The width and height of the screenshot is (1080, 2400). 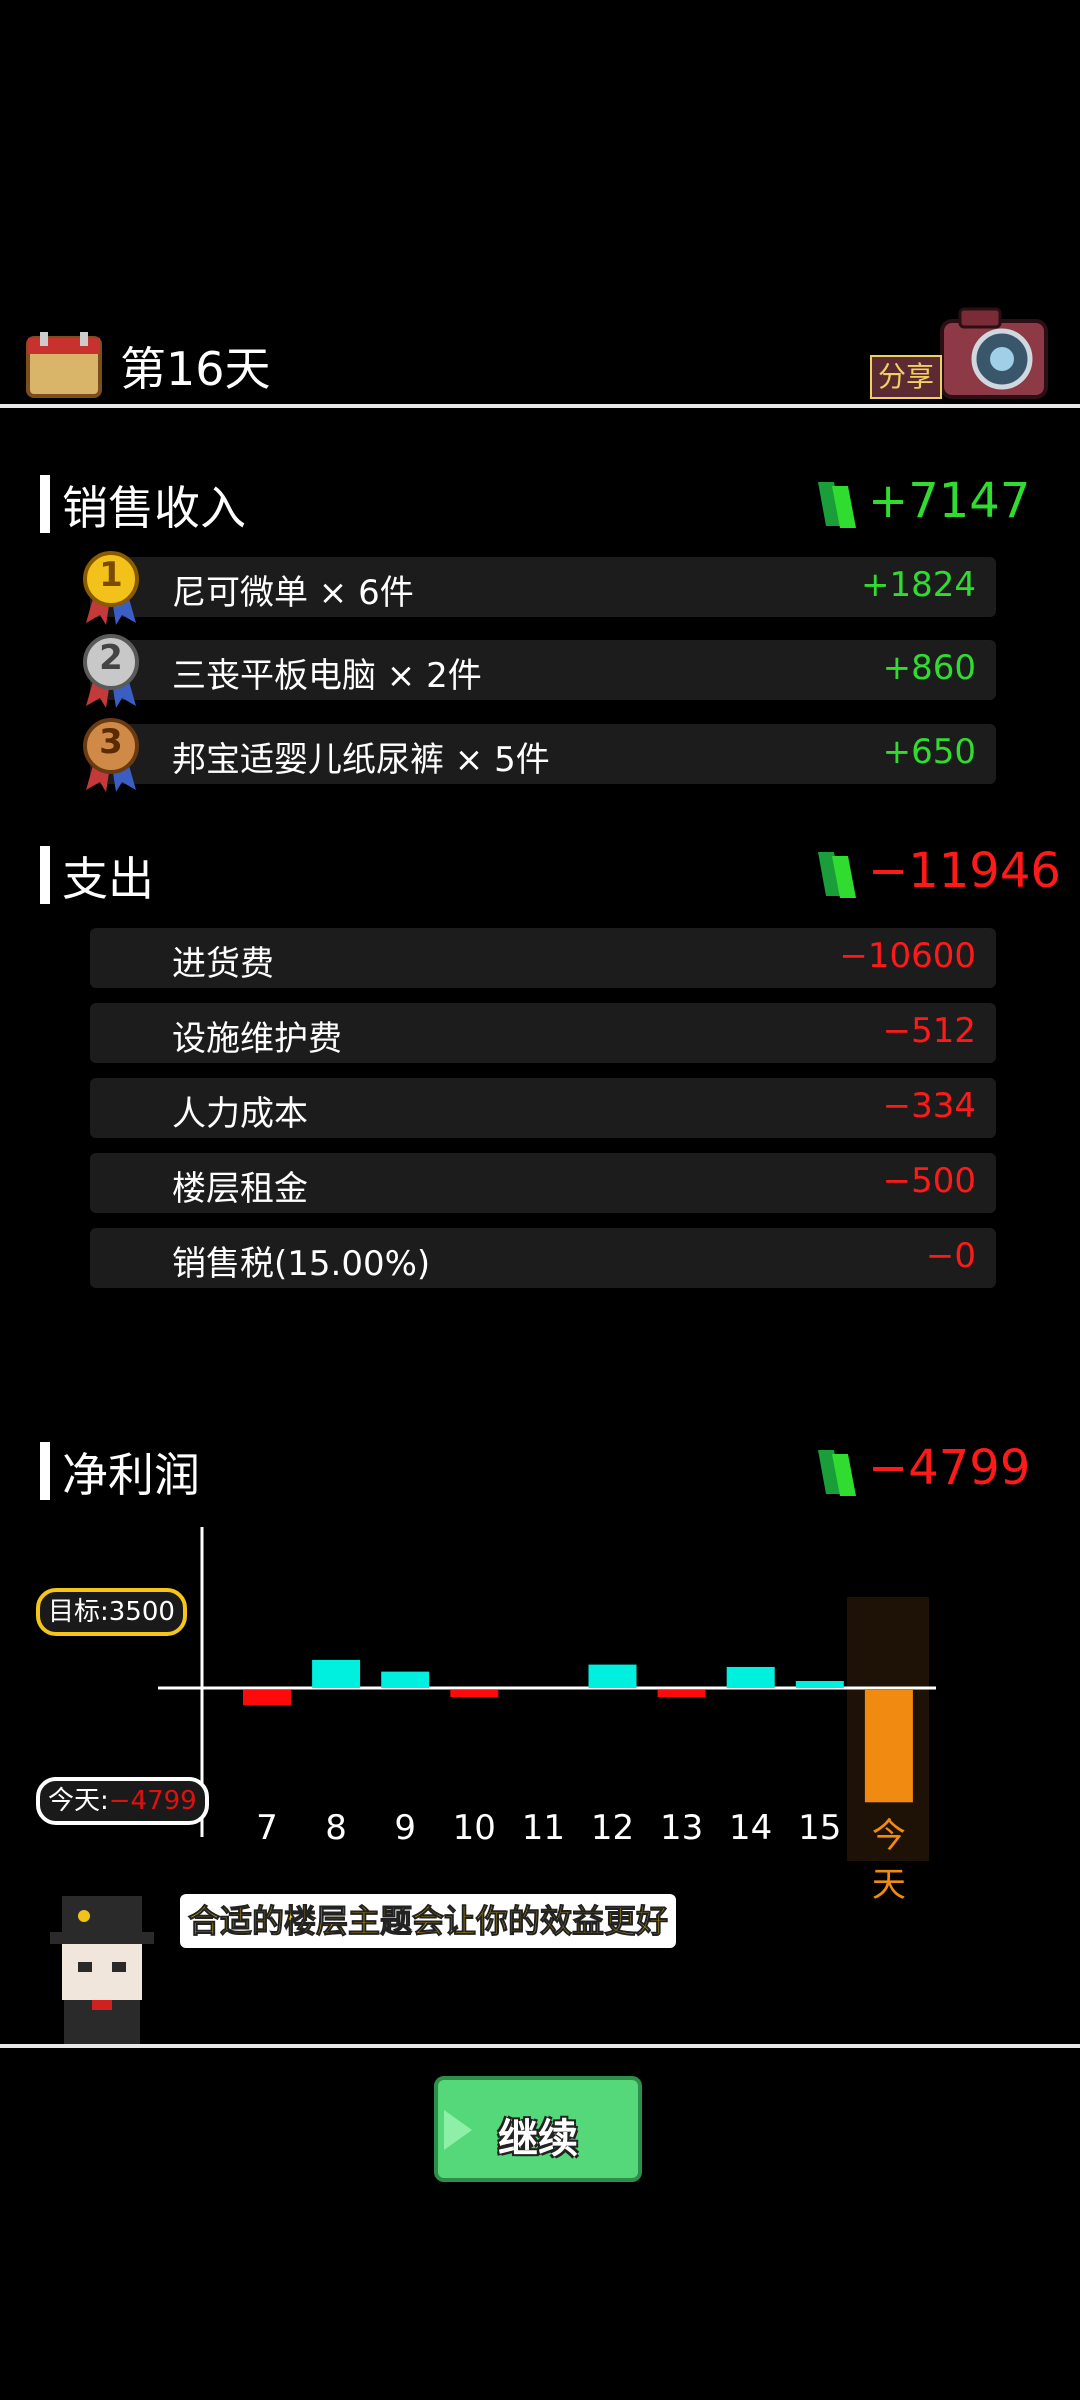 I want to click on target-label: 目标:3500, so click(x=111, y=1612).